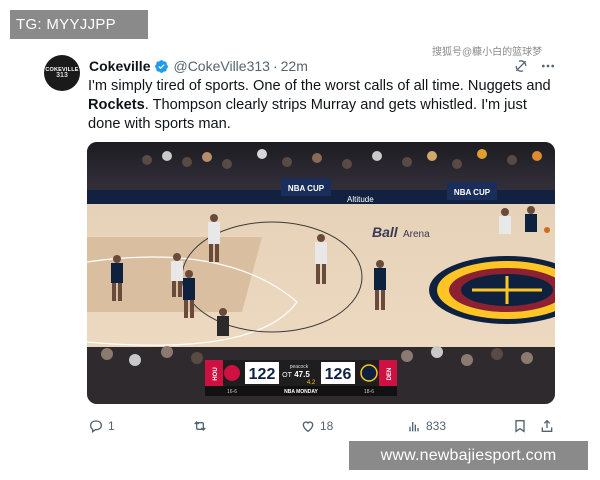  Describe the element at coordinates (96, 426) in the screenshot. I see `reply-icon` at that location.